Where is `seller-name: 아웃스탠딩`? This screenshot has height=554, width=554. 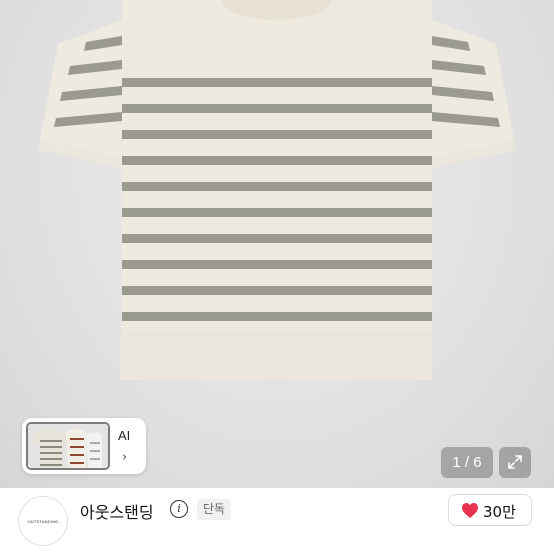
seller-name: 아웃스탠딩 is located at coordinates (117, 511).